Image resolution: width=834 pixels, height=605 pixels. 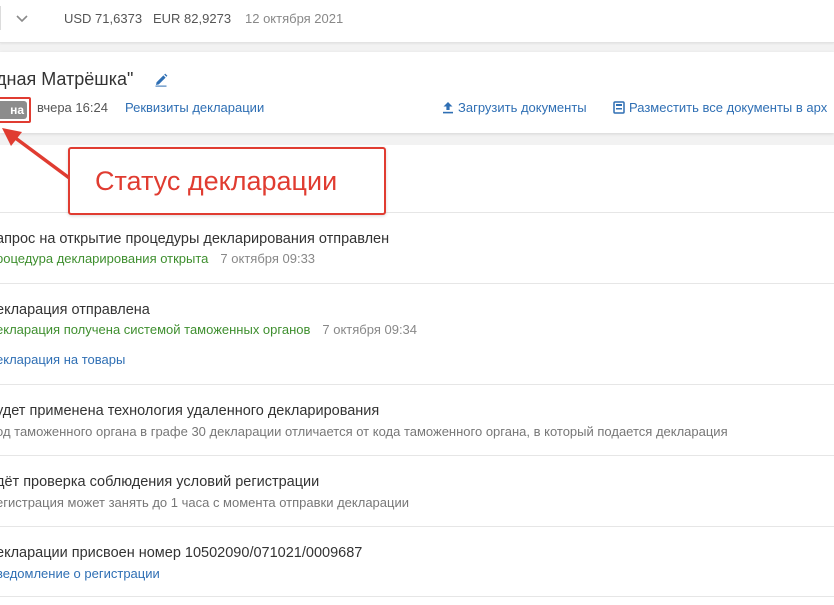 What do you see at coordinates (619, 107) in the screenshot?
I see `archive-icon` at bounding box center [619, 107].